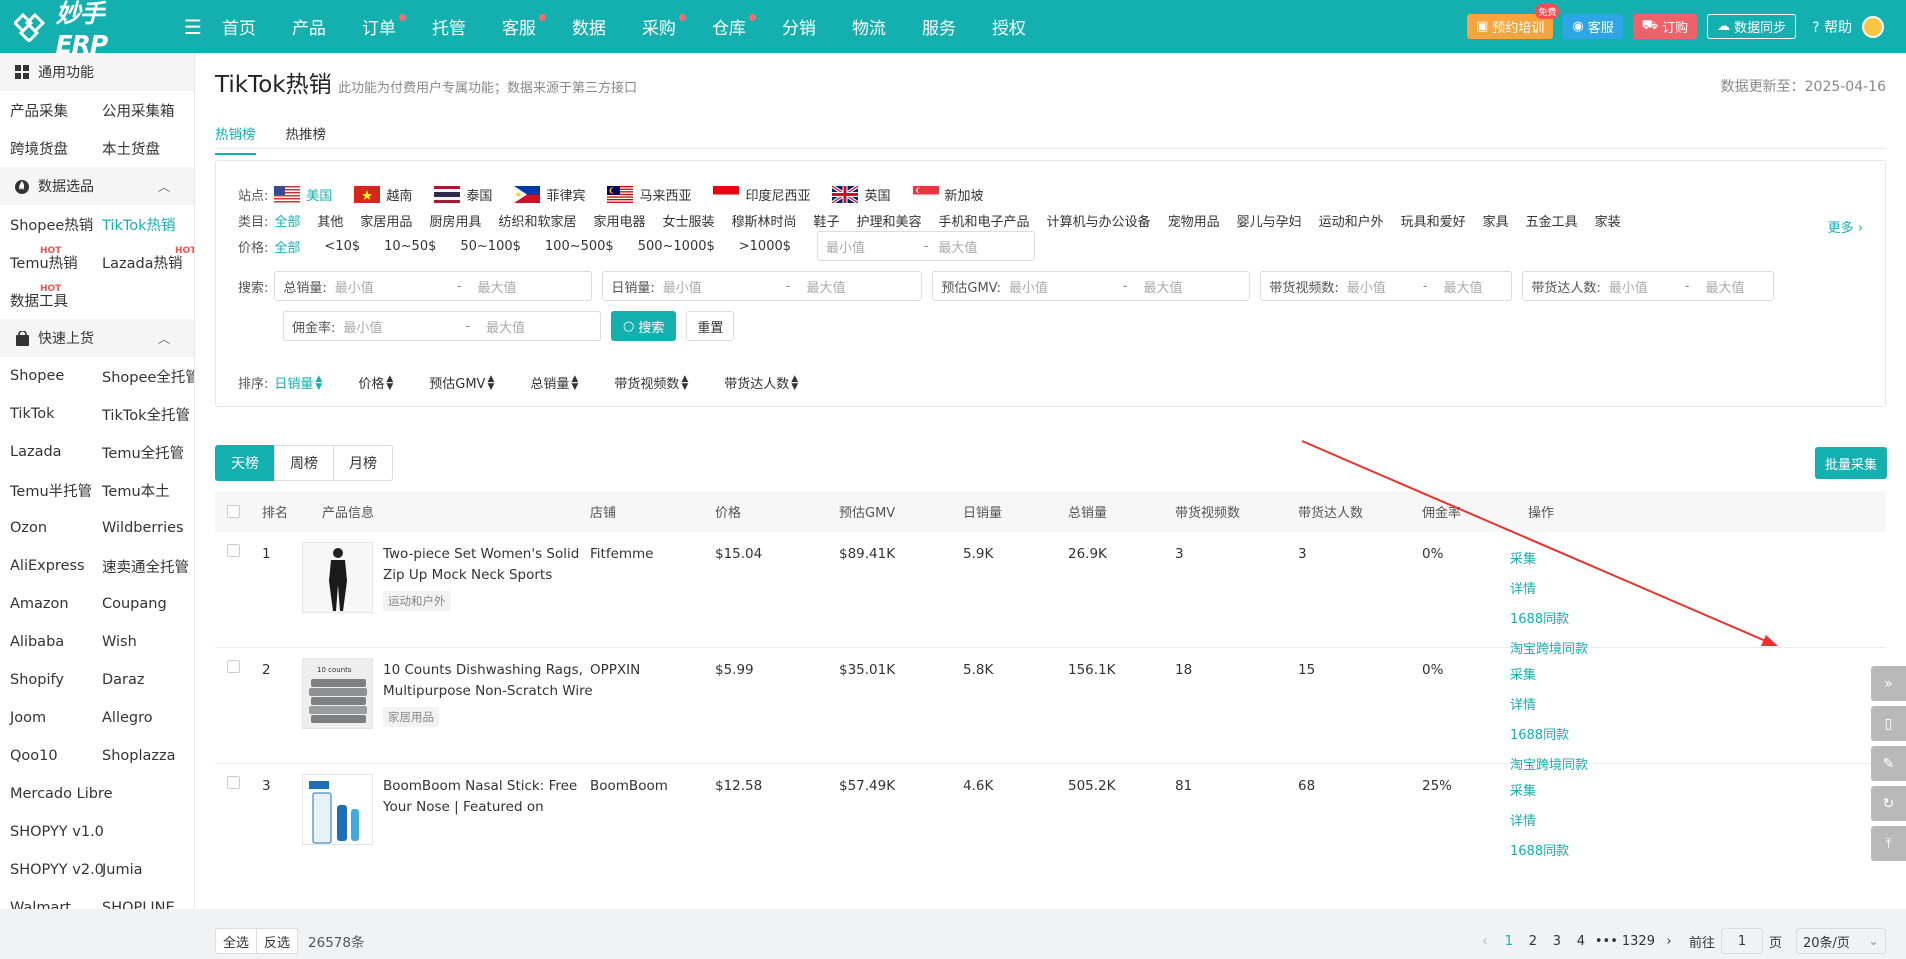 The height and width of the screenshot is (959, 1906). I want to click on gmv-range-input: 预估GMV: 最小值 - 最大值, so click(1091, 286).